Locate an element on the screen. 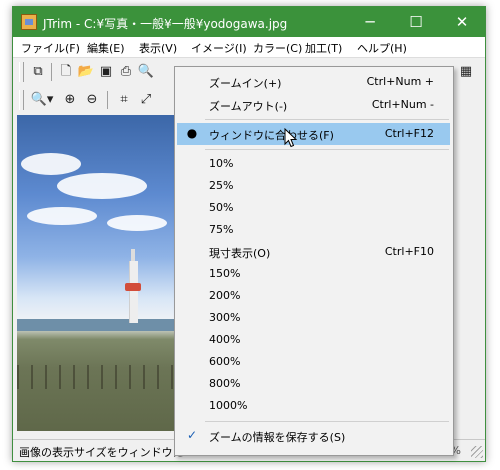 This screenshot has height=470, width=500. crop-icon: ⌗ is located at coordinates (124, 100).